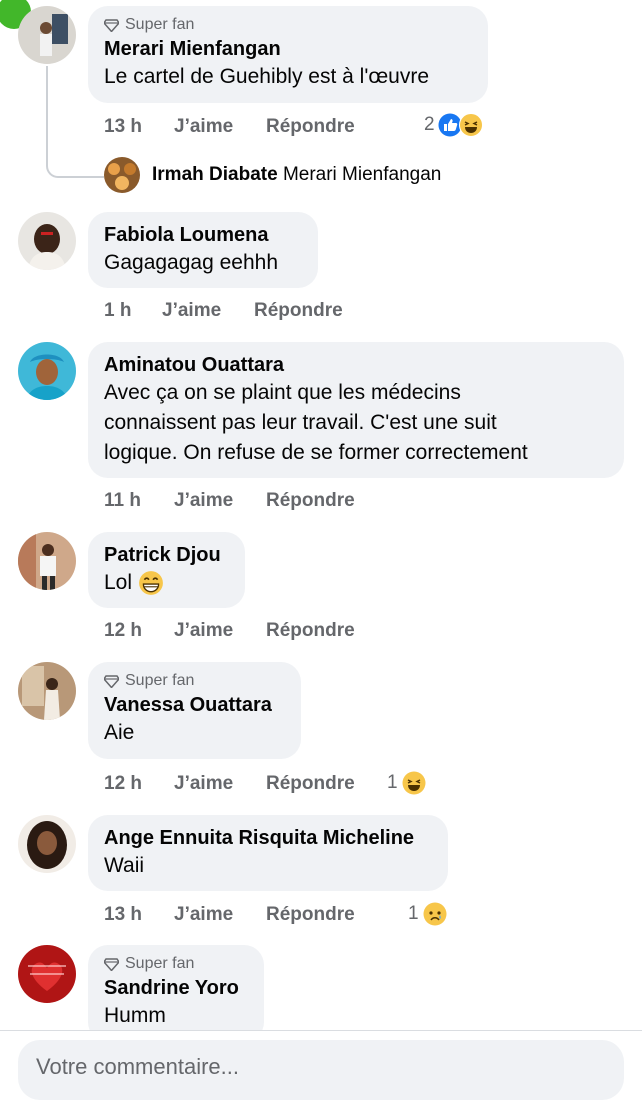  I want to click on timestamp: 11 h, so click(122, 501).